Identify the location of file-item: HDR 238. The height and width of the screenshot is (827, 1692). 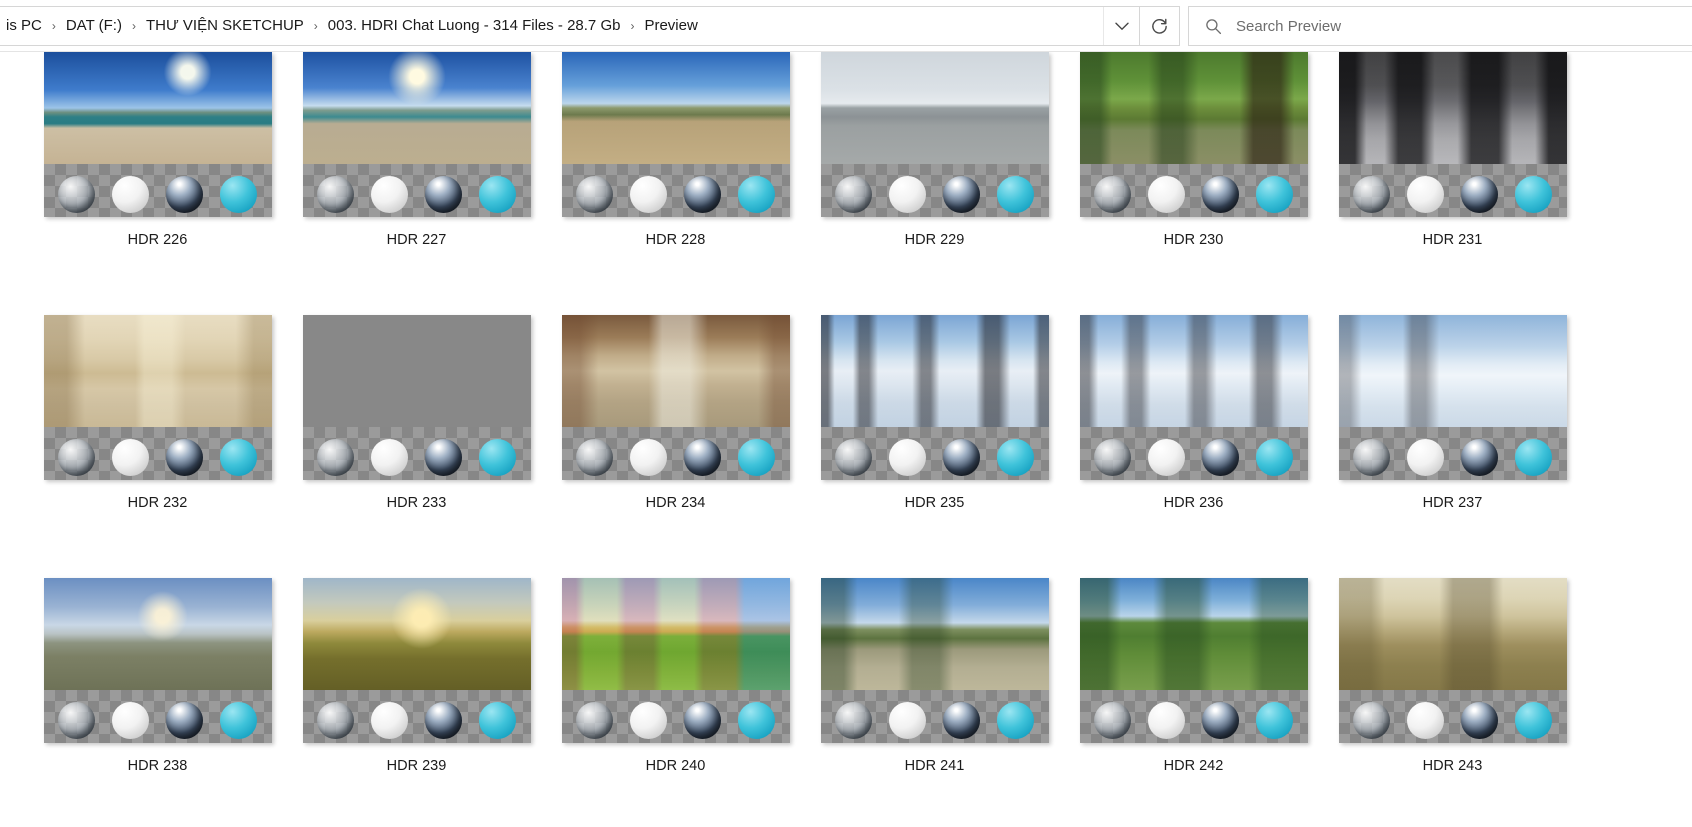
(157, 702).